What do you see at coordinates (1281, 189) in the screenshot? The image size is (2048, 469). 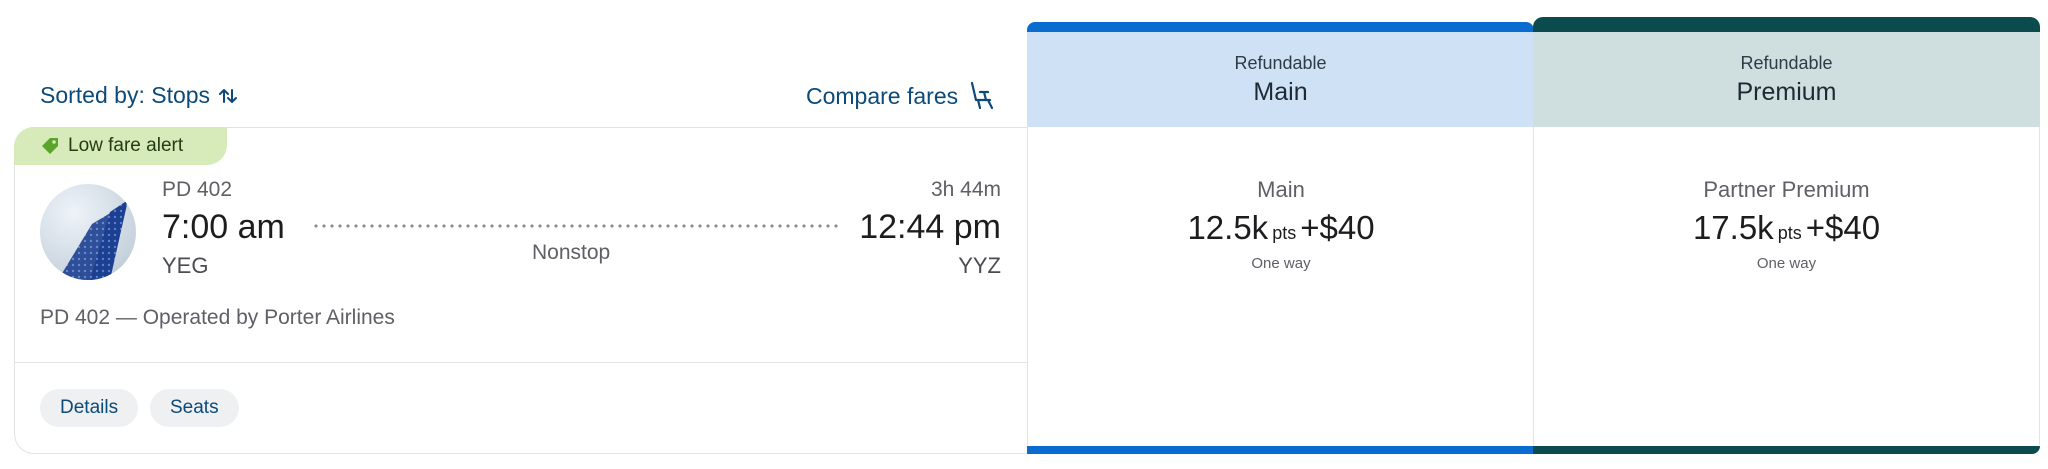 I see `fare-name: Main` at bounding box center [1281, 189].